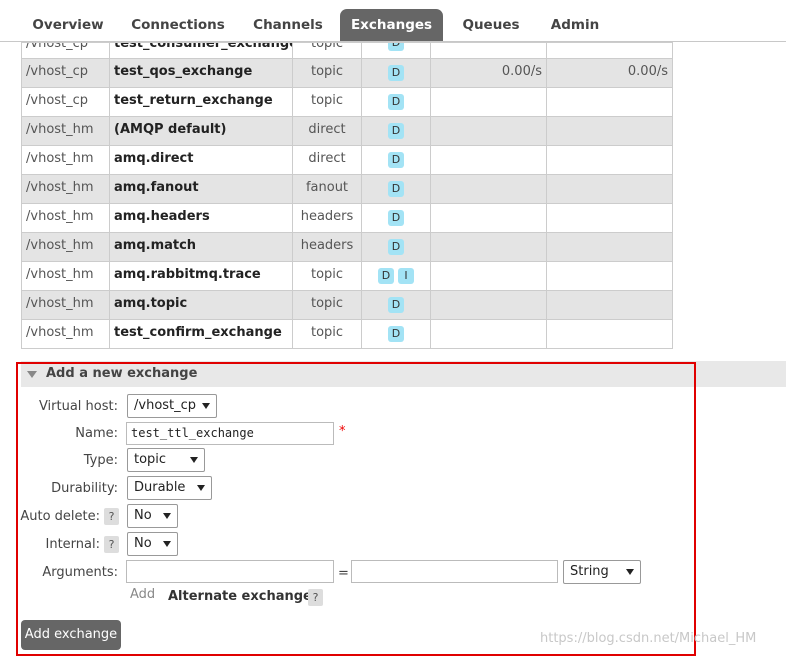  Describe the element at coordinates (201, 247) in the screenshot. I see `exchange-name-link: amq.match` at that location.